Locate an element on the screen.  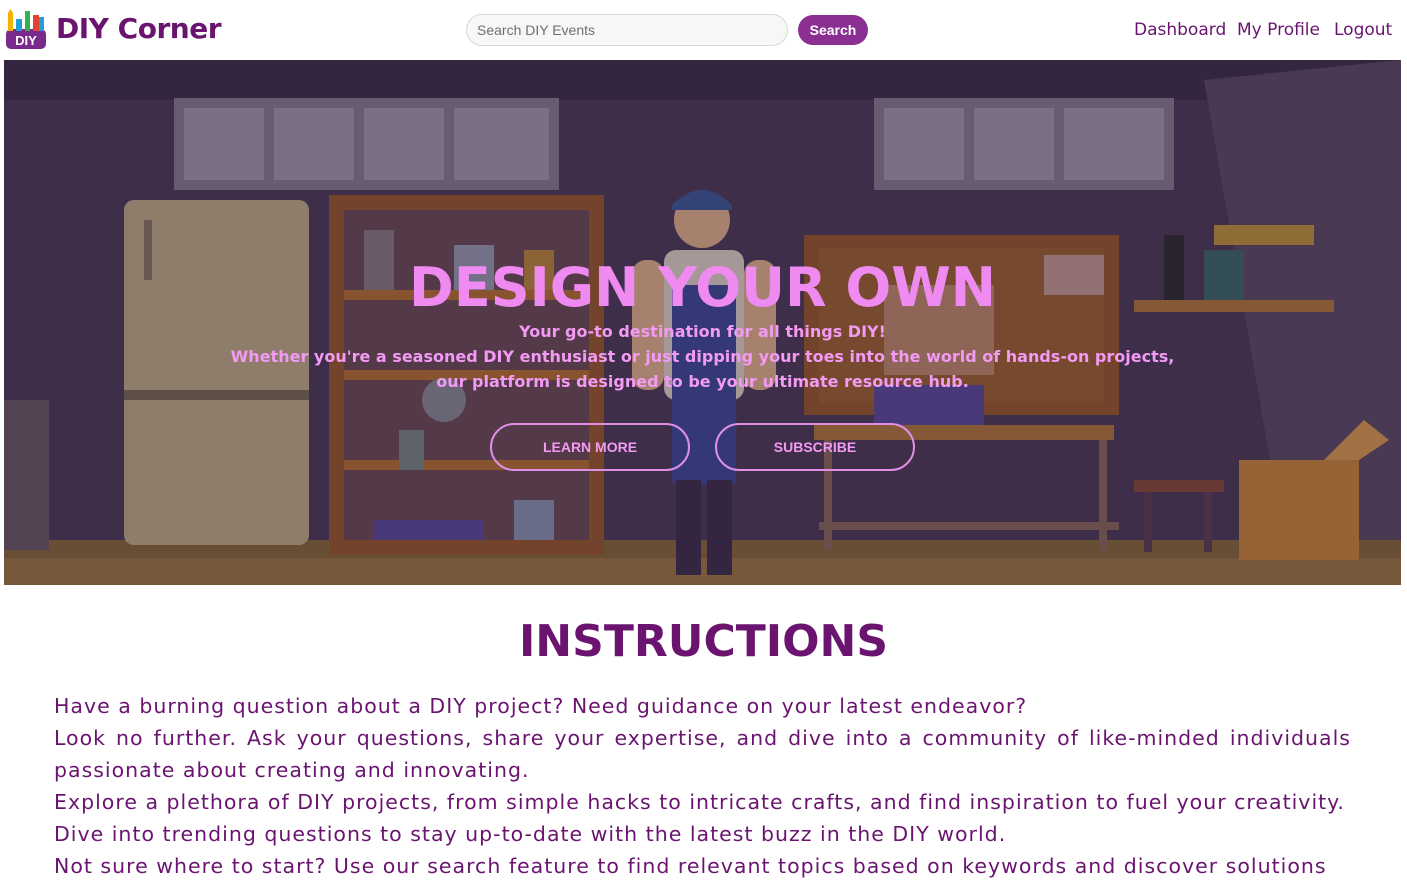
search-input is located at coordinates (627, 30).